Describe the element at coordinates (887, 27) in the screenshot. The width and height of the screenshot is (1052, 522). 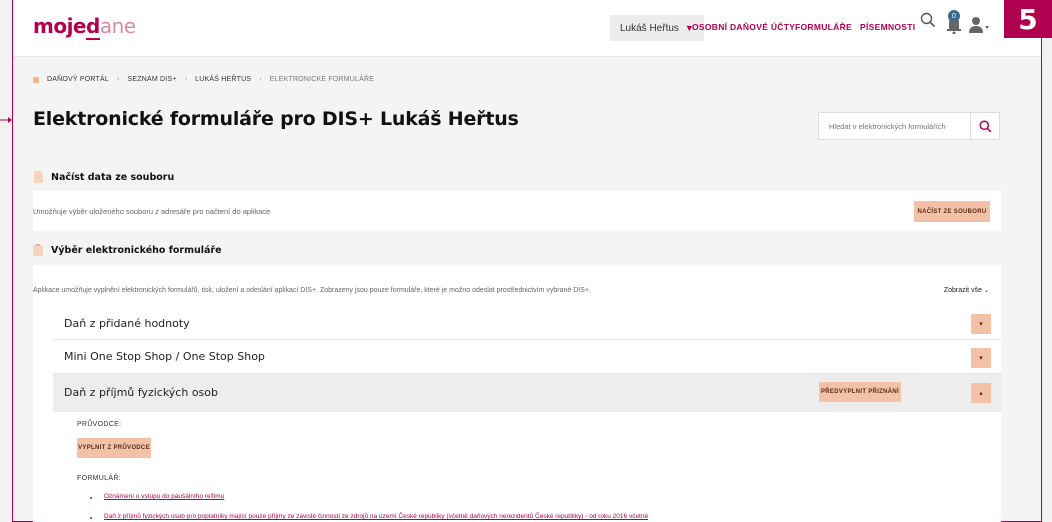
I see `nav-documents: PÍSEMNOSTI` at that location.